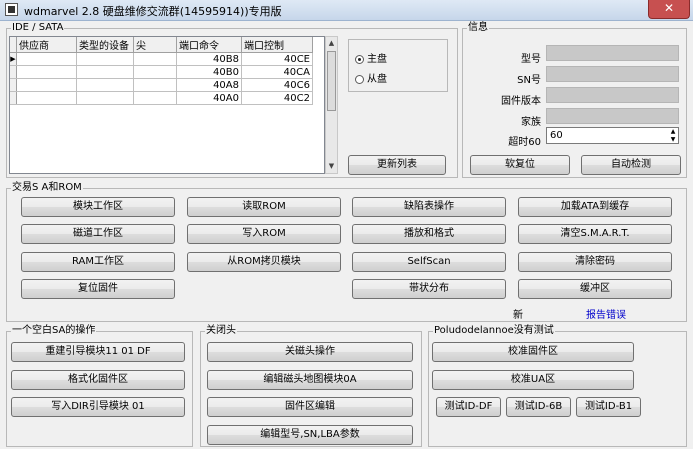 This screenshot has width=693, height=449. Describe the element at coordinates (98, 234) in the screenshot. I see `track-workspace-button: 磁道工作区` at that location.